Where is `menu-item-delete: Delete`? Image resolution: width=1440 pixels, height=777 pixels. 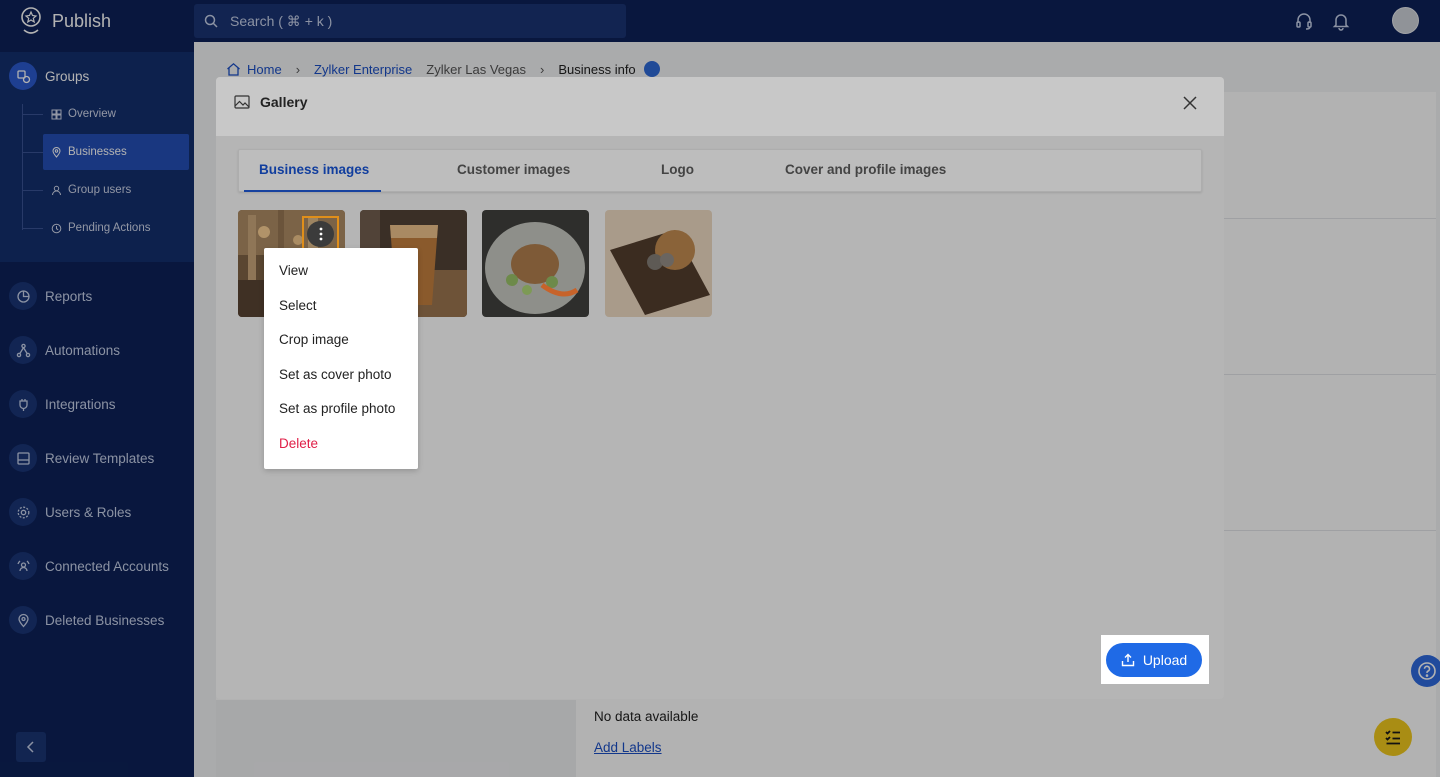 menu-item-delete: Delete is located at coordinates (298, 443).